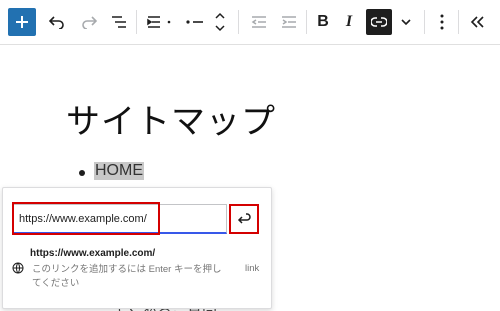 The width and height of the screenshot is (500, 311). I want to click on plus-icon, so click(22, 22).